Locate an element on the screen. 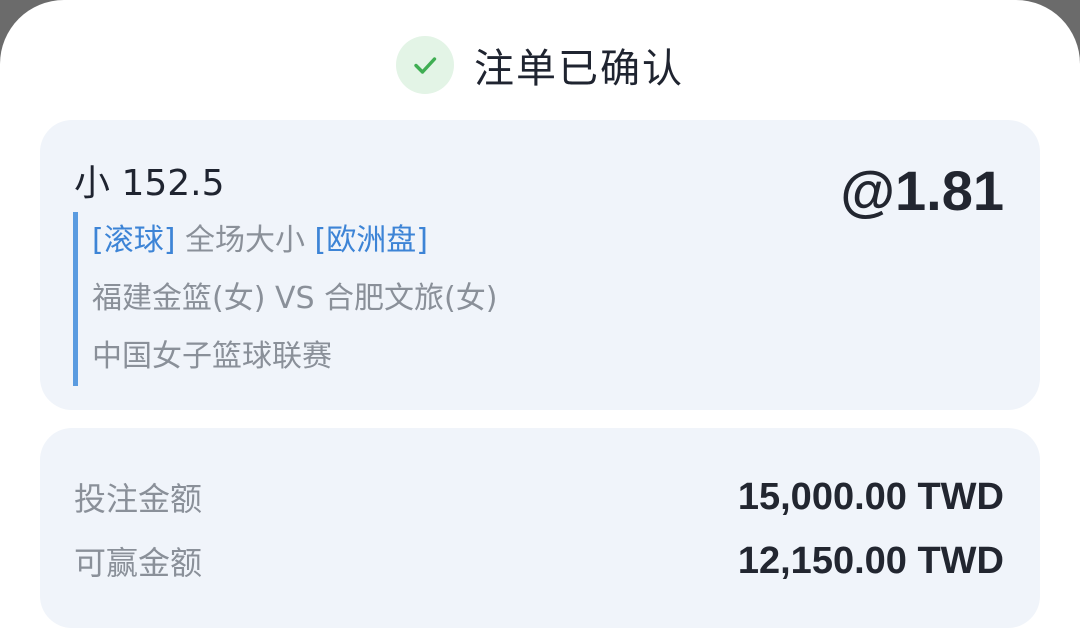 The height and width of the screenshot is (640, 1080). match-name: 福建金篮(女) VS 合肥文旅(女) is located at coordinates (295, 298).